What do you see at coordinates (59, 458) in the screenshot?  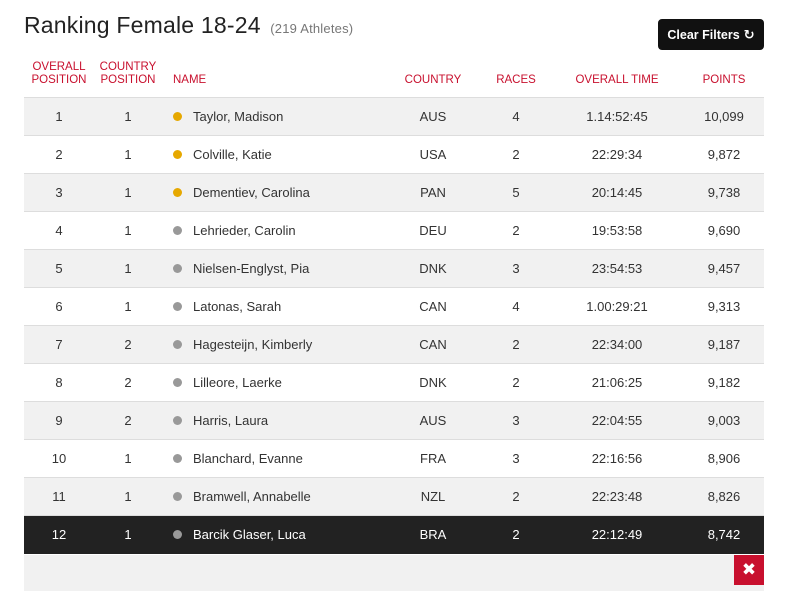 I see `overall-position-cell: 10` at bounding box center [59, 458].